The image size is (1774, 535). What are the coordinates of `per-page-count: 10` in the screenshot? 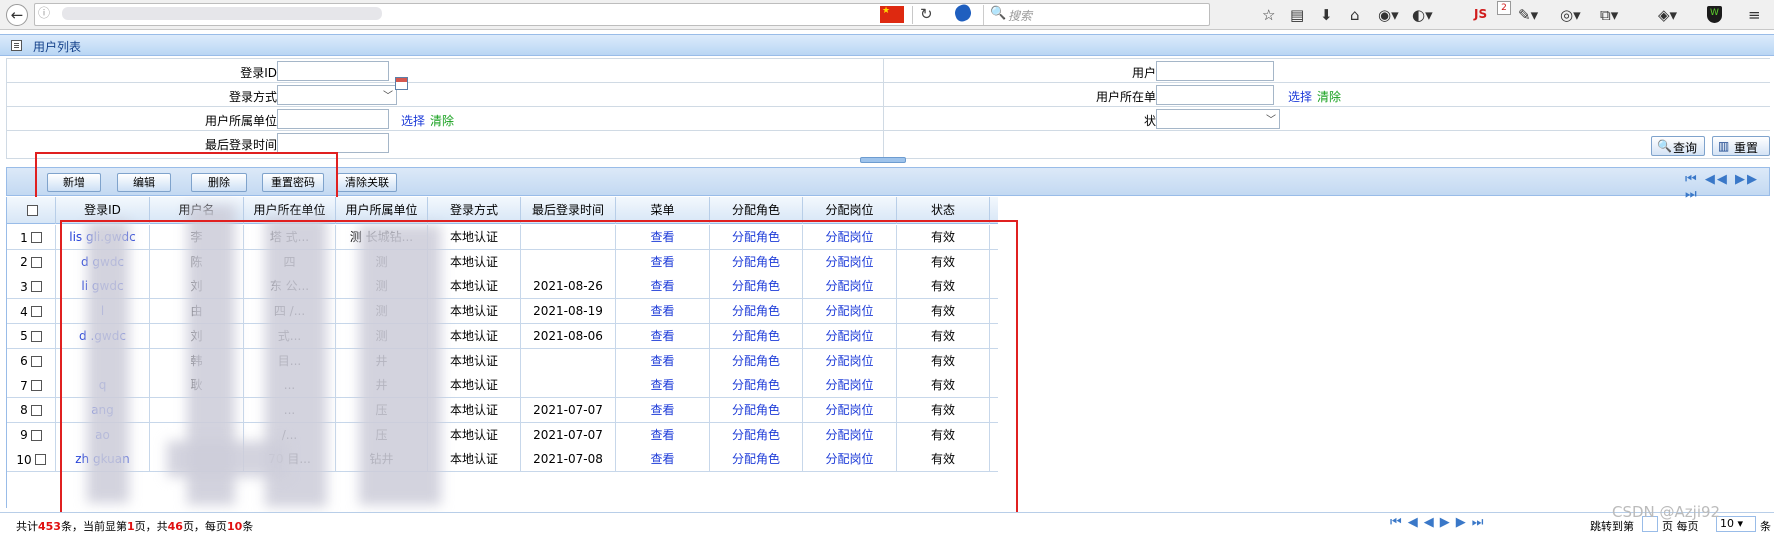 It's located at (234, 526).